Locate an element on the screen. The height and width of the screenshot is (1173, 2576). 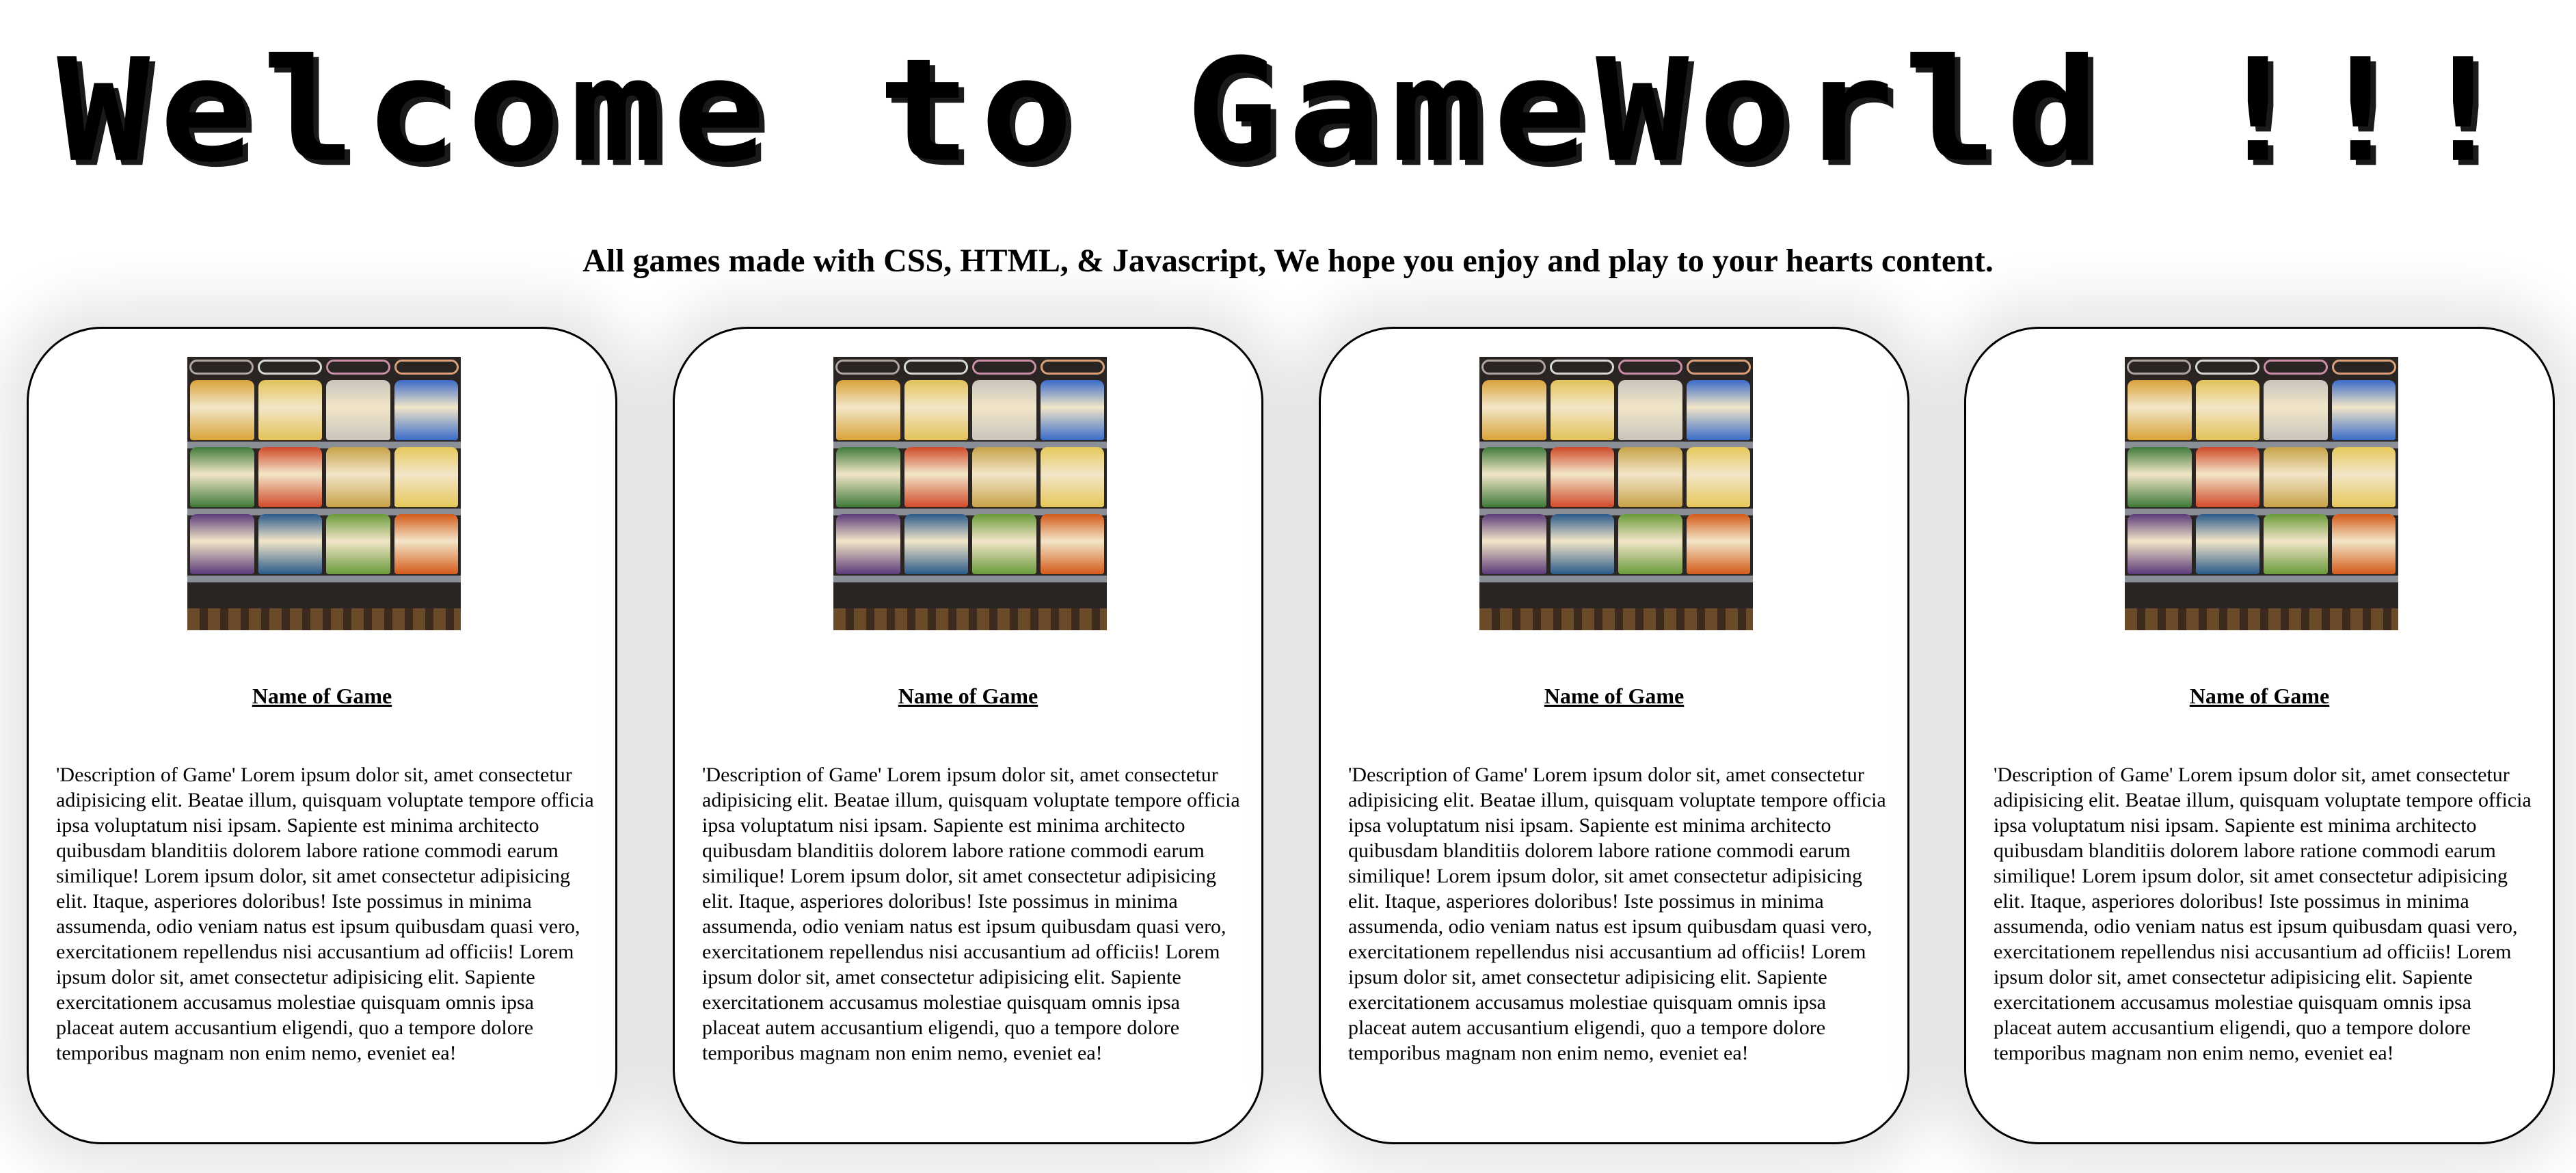
page-title: Welcome to GameWorld !!! is located at coordinates (1288, 111).